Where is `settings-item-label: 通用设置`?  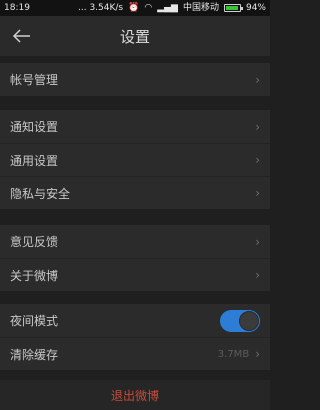
settings-item-label: 通用设置 is located at coordinates (34, 160).